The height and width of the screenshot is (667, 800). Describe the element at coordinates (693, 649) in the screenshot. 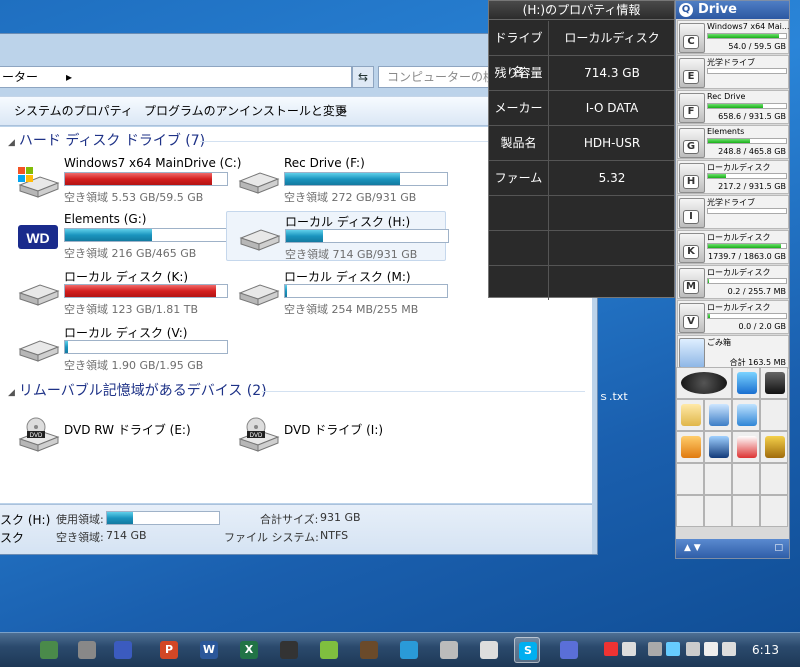

I see `network-tray-icon` at that location.